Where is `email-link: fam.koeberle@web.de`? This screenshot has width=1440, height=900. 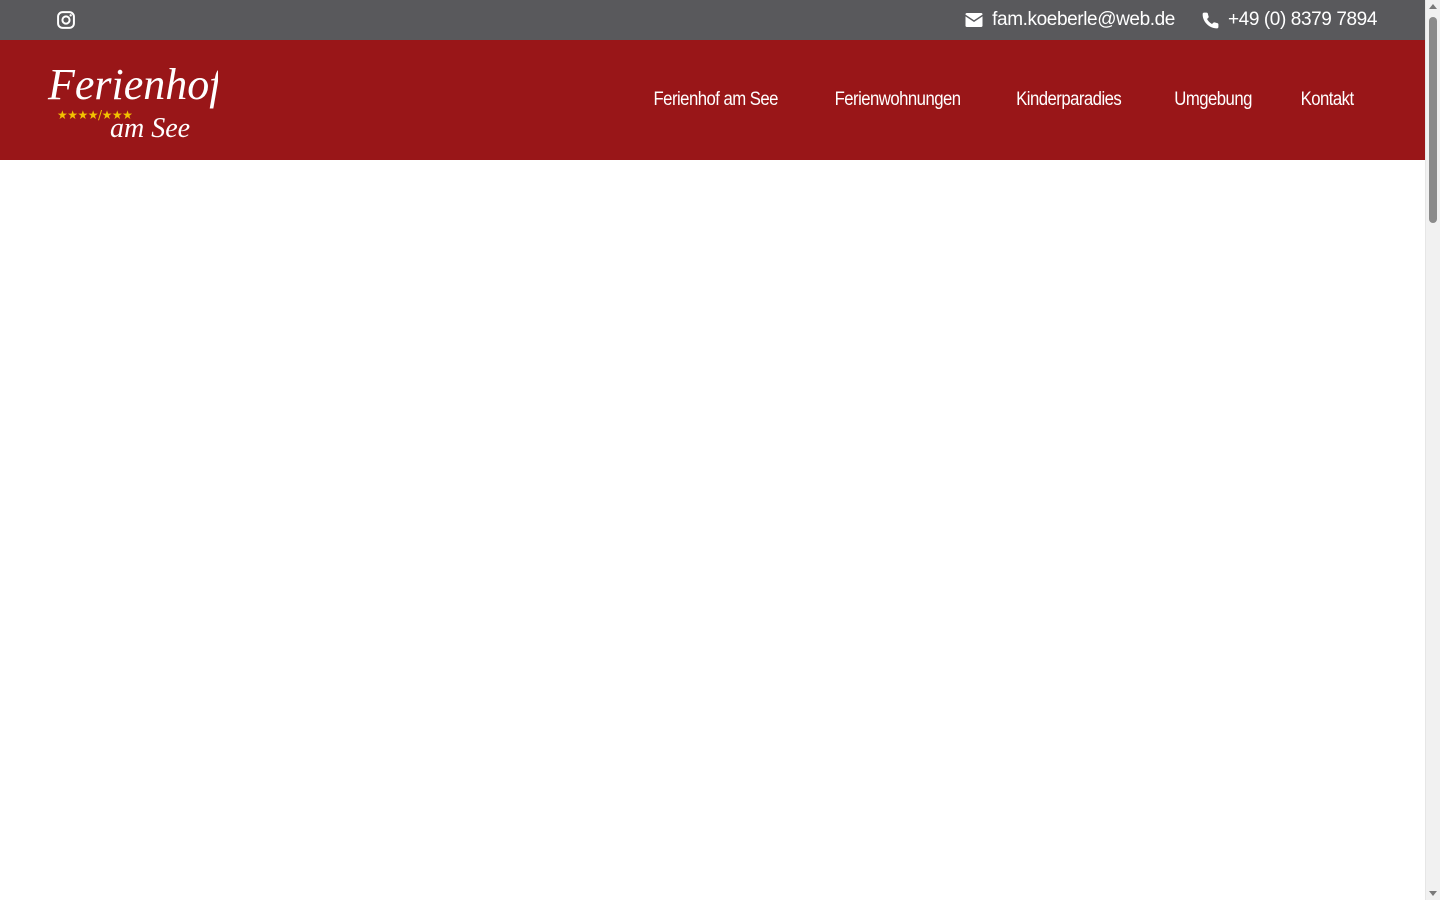
email-link: fam.koeberle@web.de is located at coordinates (1069, 20).